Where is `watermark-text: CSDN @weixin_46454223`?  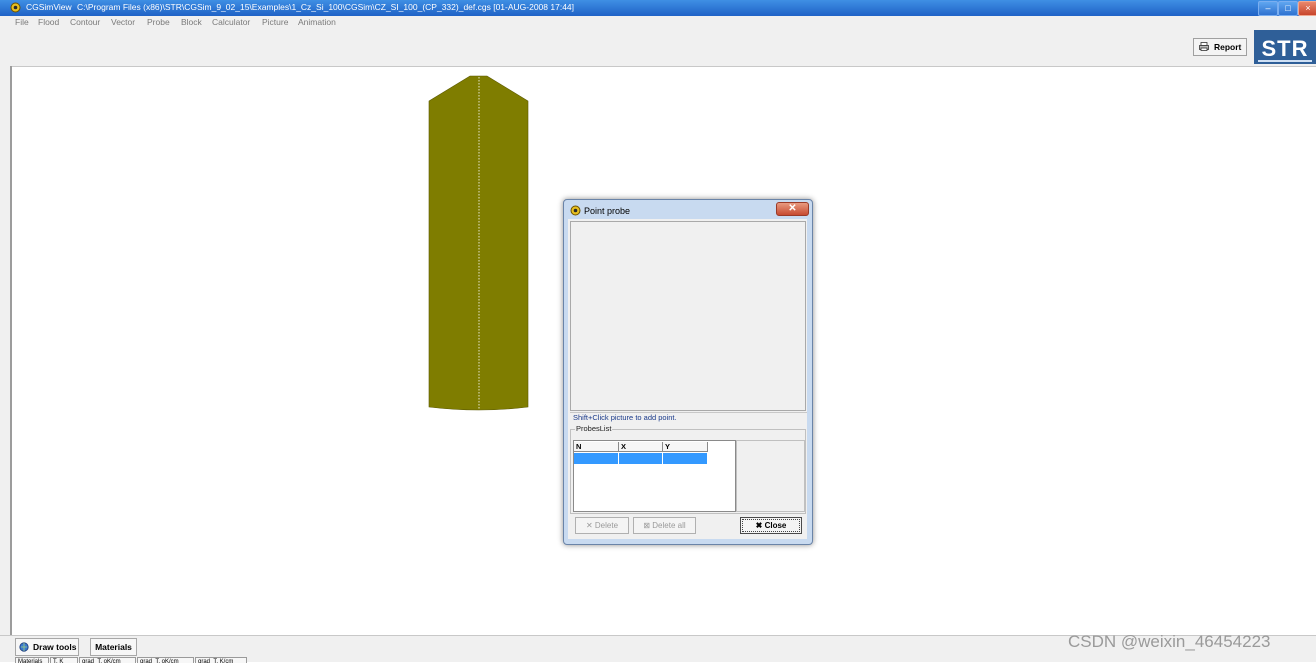
watermark-text: CSDN @weixin_46454223 is located at coordinates (1169, 641).